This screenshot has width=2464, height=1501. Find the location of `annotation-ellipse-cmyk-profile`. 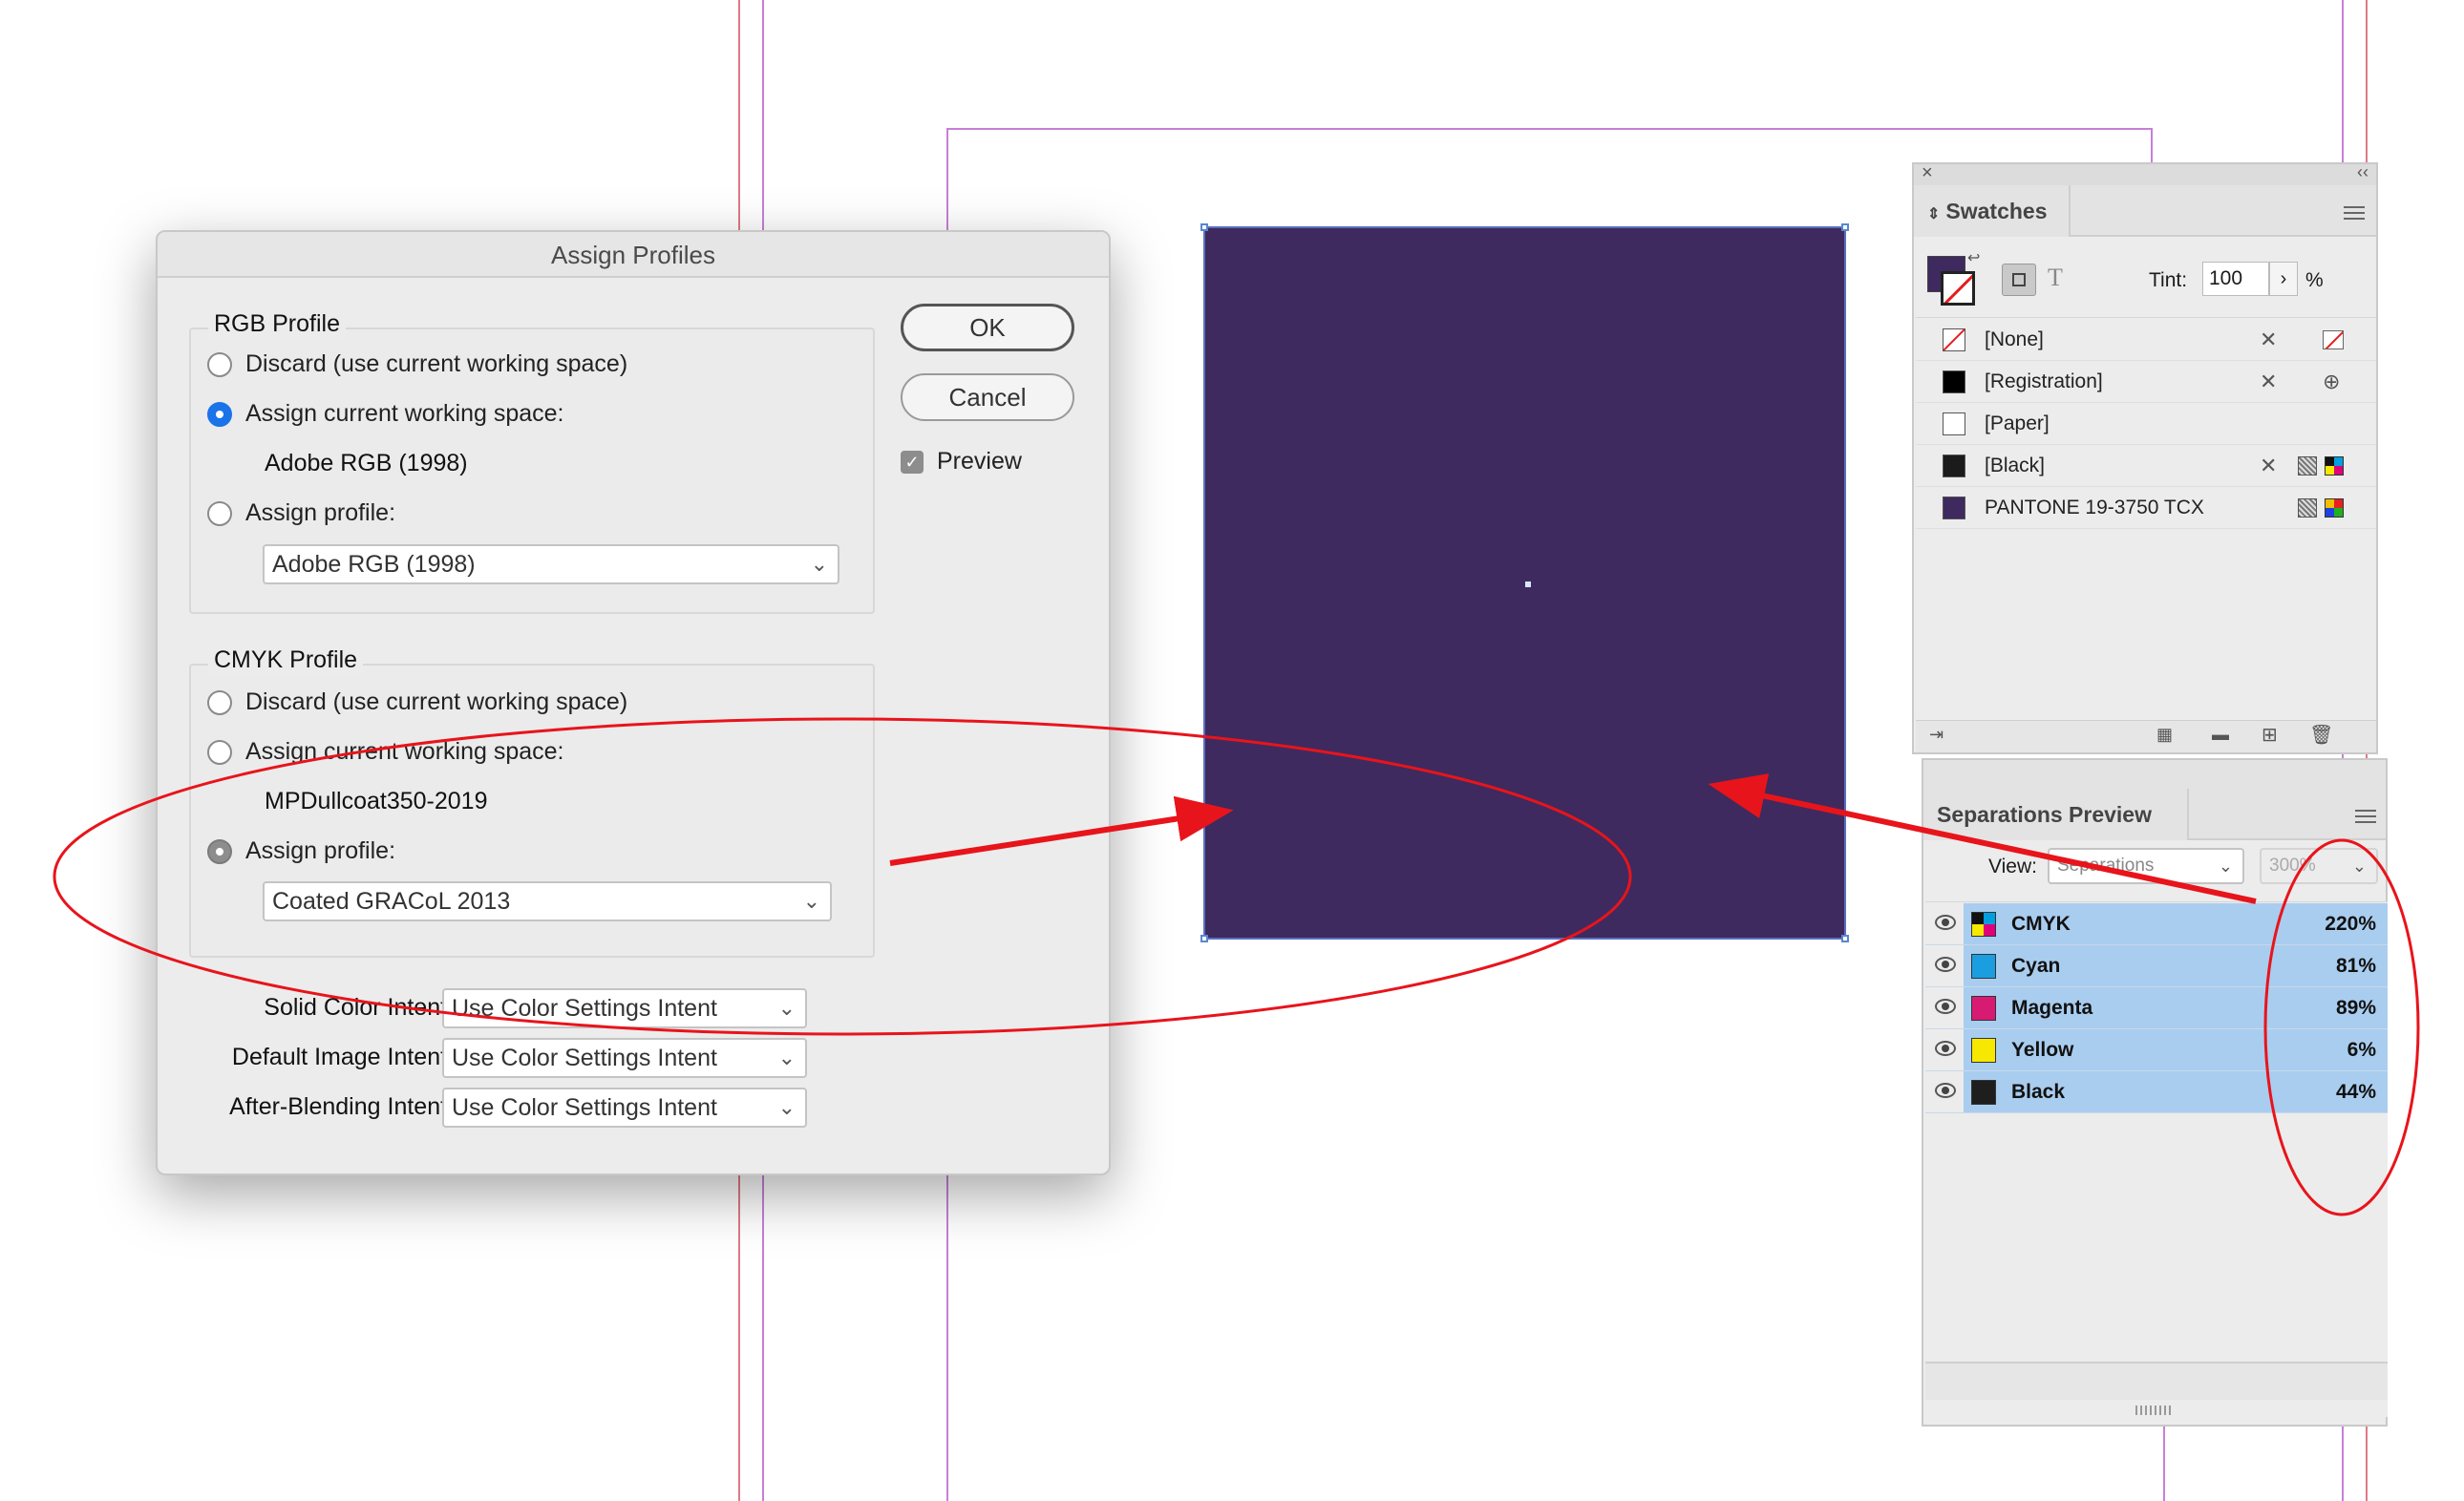

annotation-ellipse-cmyk-profile is located at coordinates (842, 877).